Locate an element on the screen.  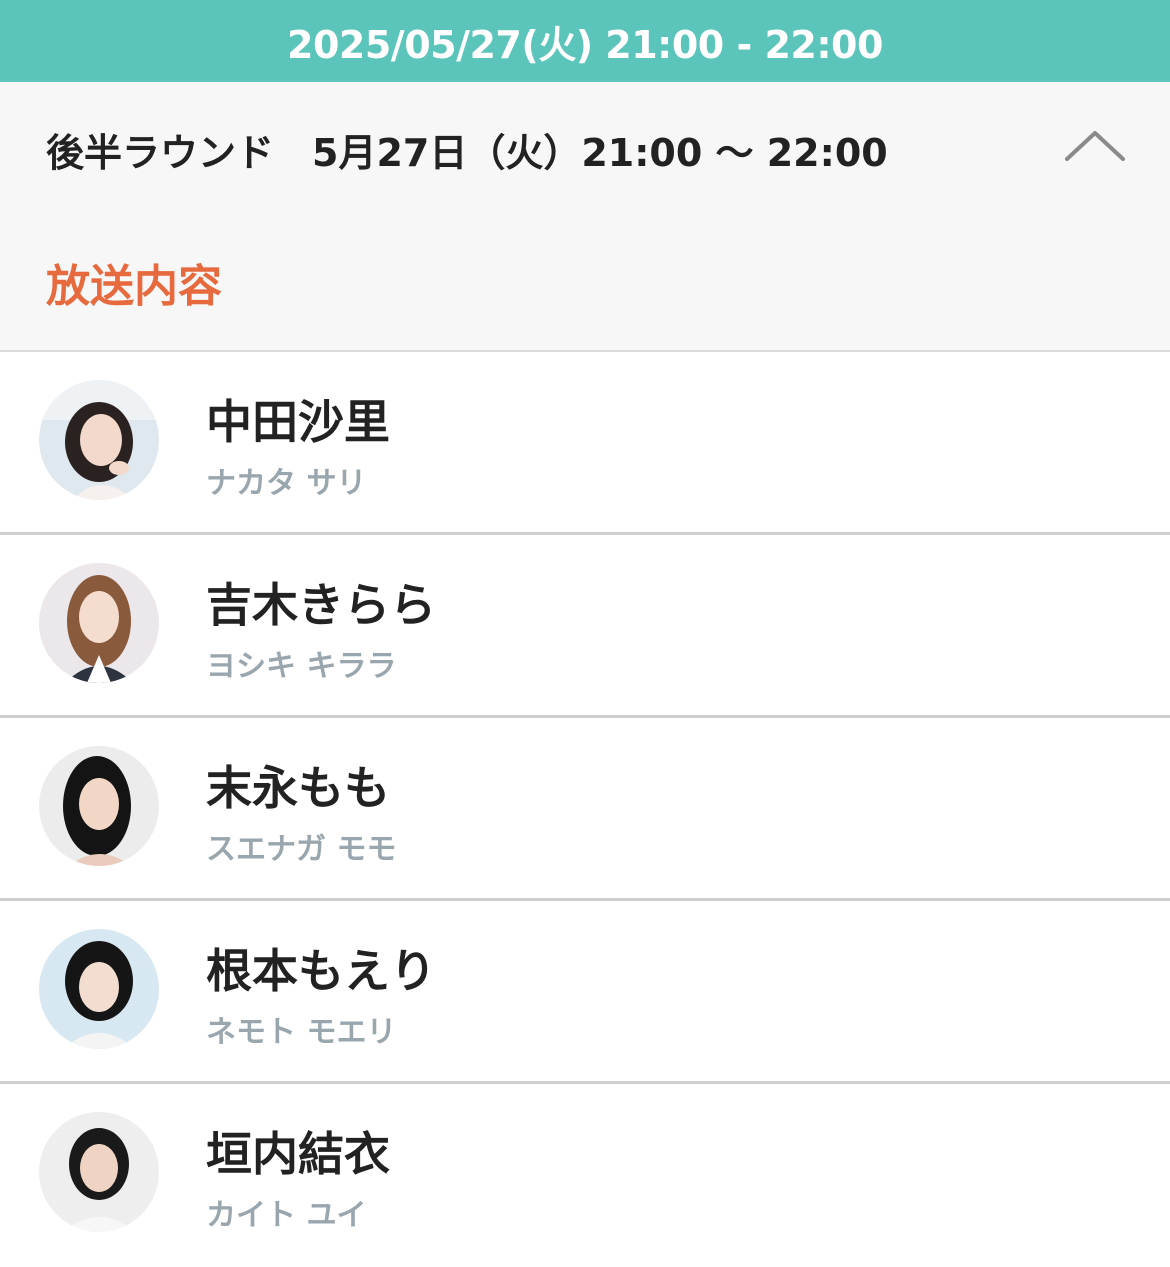
performer-row: 末永もも スエナガ モモ is located at coordinates (585, 809).